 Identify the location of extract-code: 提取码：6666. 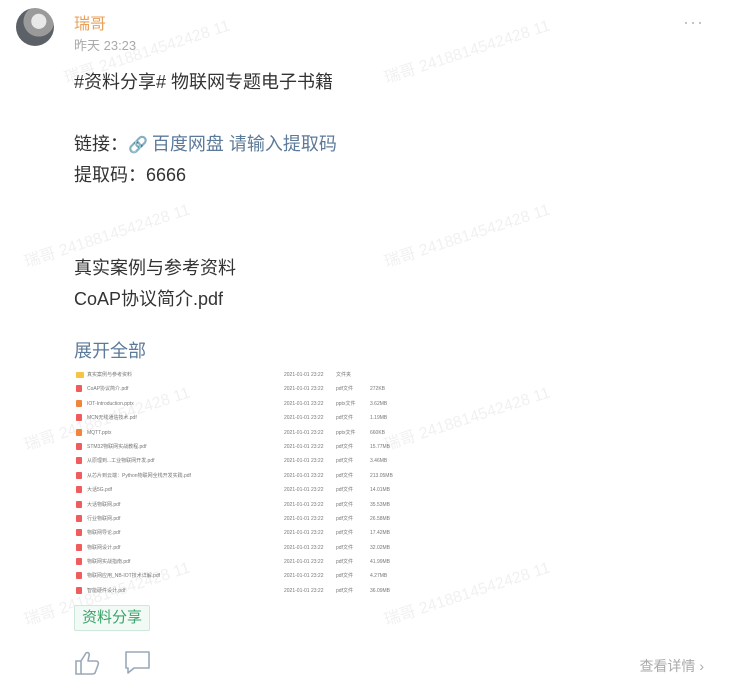
(130, 175).